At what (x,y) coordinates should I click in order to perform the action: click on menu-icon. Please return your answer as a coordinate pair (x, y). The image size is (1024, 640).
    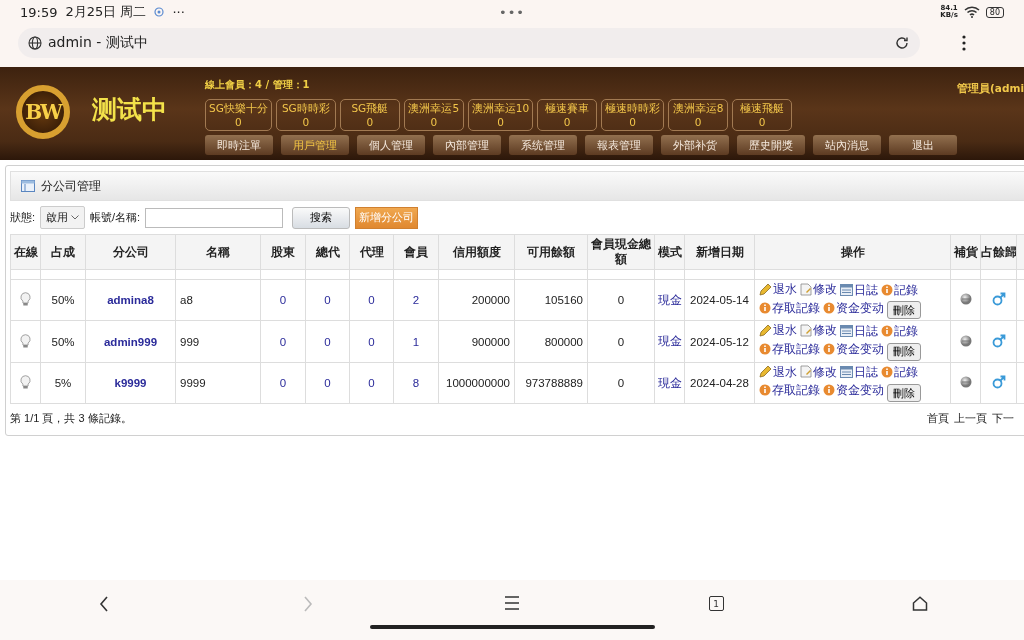
    Looking at the image, I should click on (964, 43).